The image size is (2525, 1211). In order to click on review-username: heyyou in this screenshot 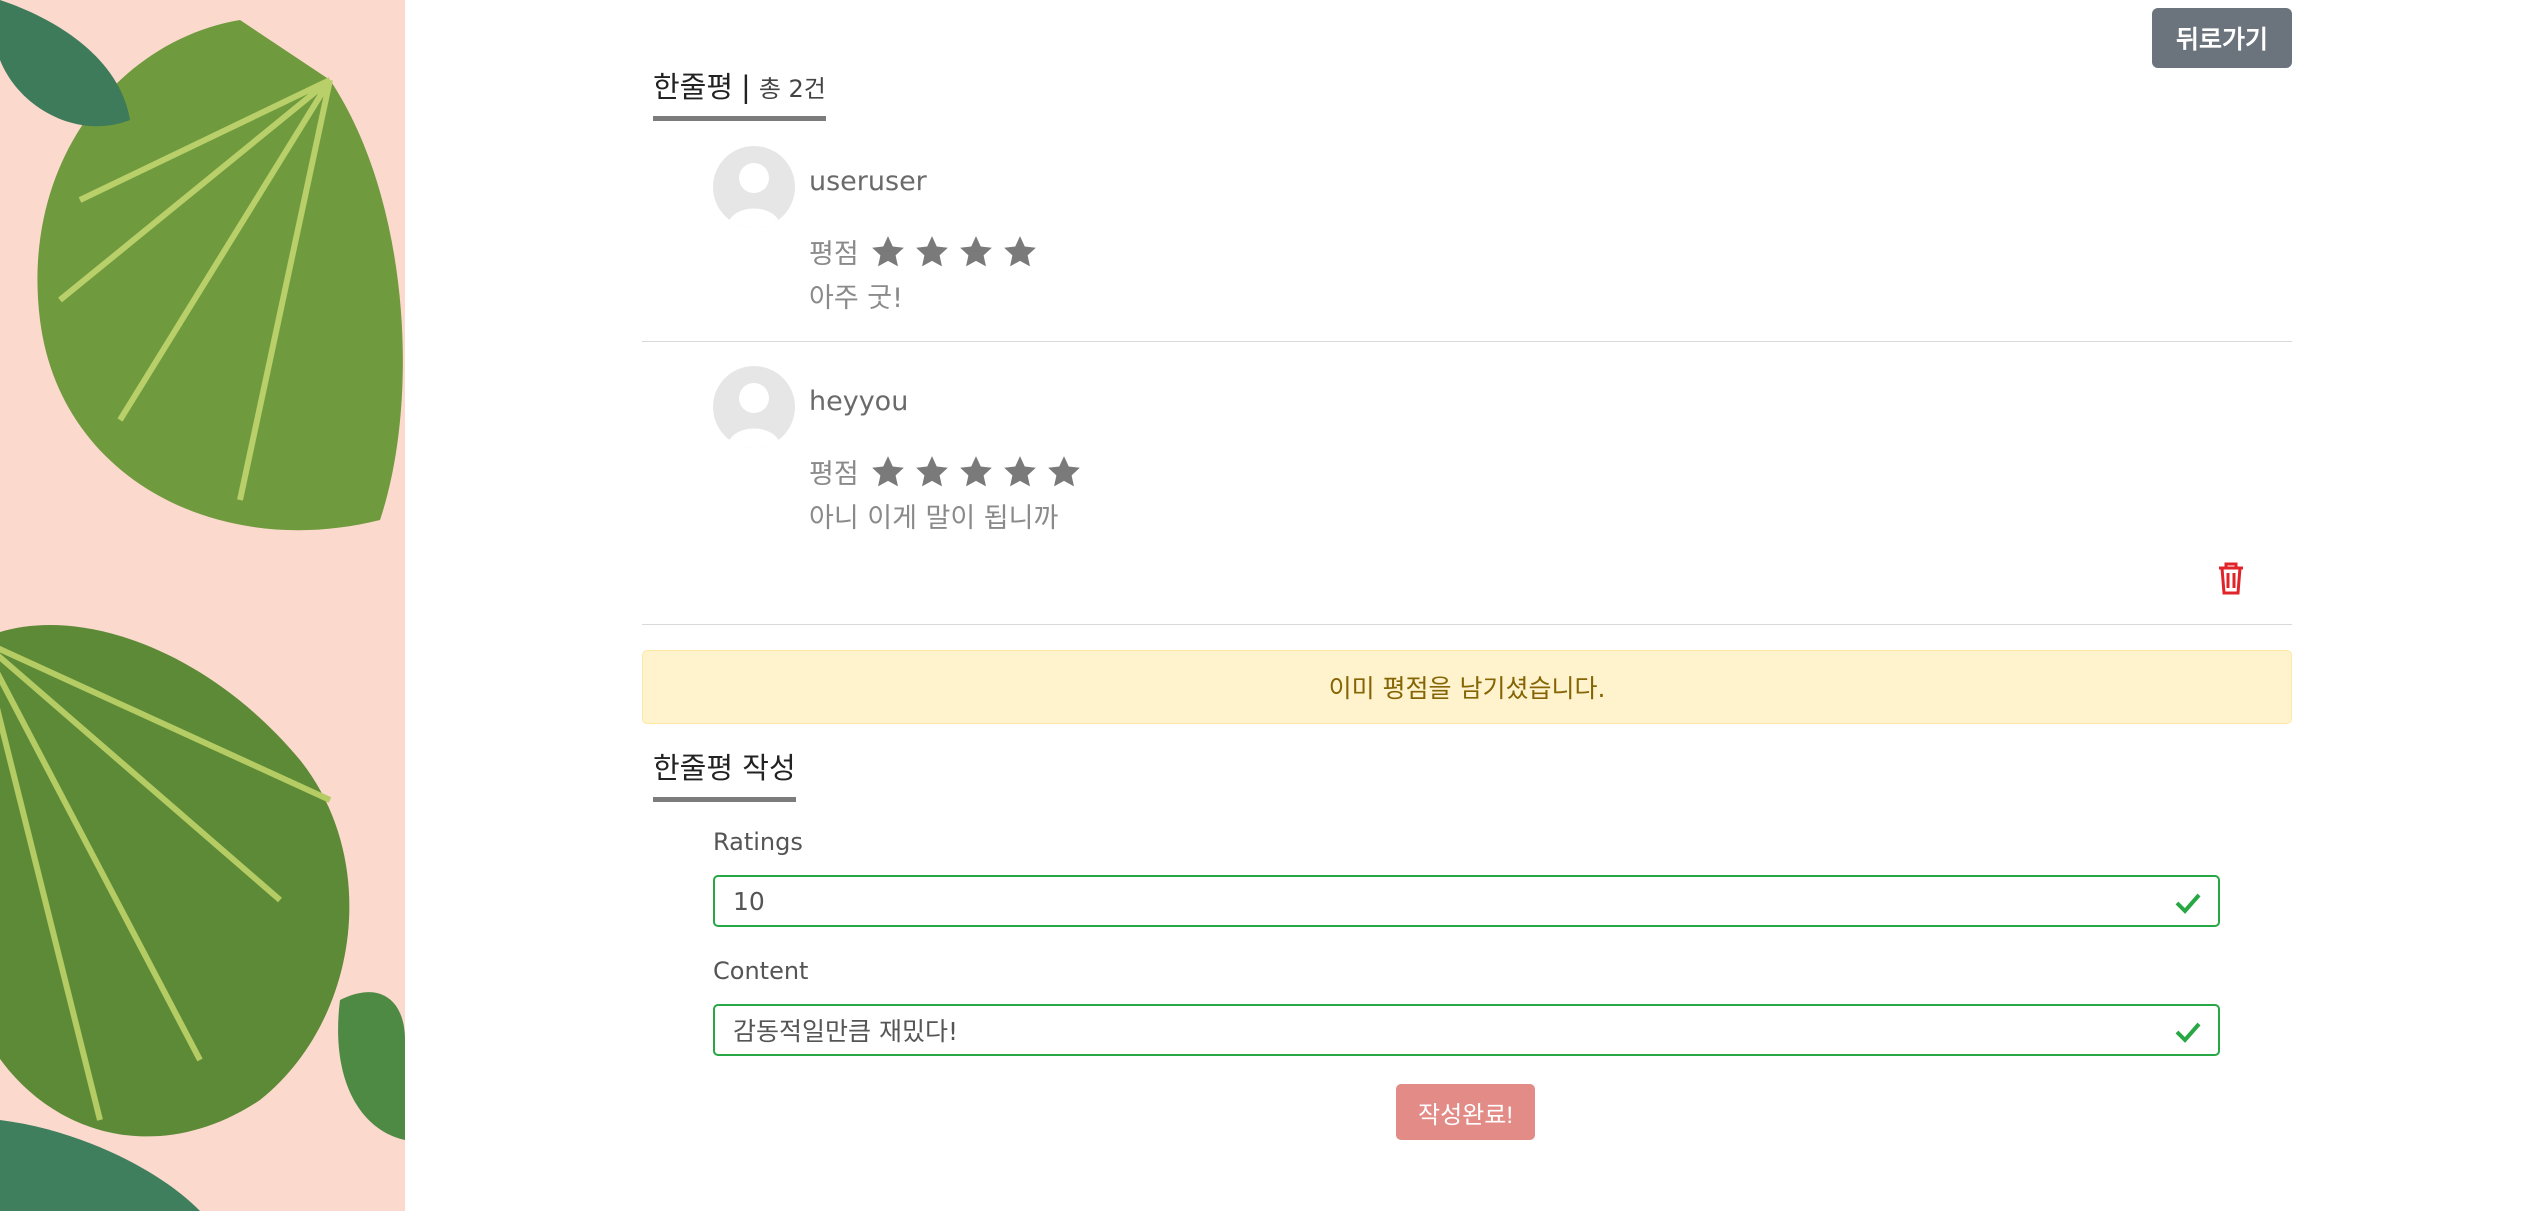, I will do `click(859, 401)`.